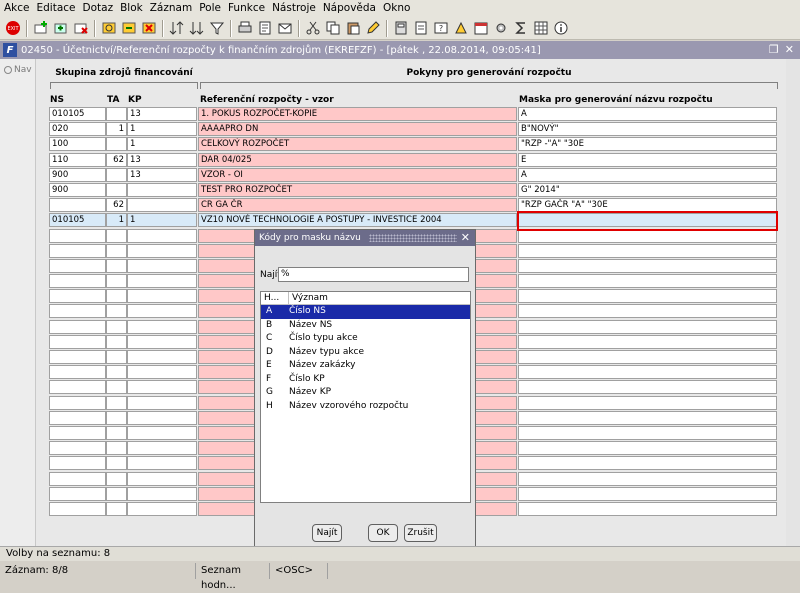 Image resolution: width=800 pixels, height=593 pixels. I want to click on cell-ns: 100, so click(77, 144).